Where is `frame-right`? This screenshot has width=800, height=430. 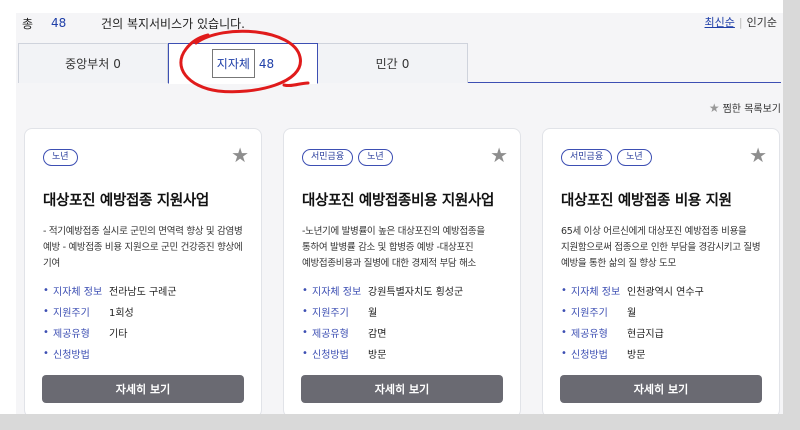
frame-right is located at coordinates (791, 215).